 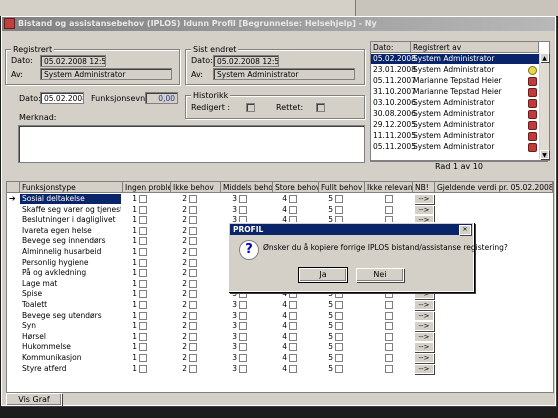 What do you see at coordinates (247, 187) in the screenshot?
I see `grid-header-middels-behov: Middels behov` at bounding box center [247, 187].